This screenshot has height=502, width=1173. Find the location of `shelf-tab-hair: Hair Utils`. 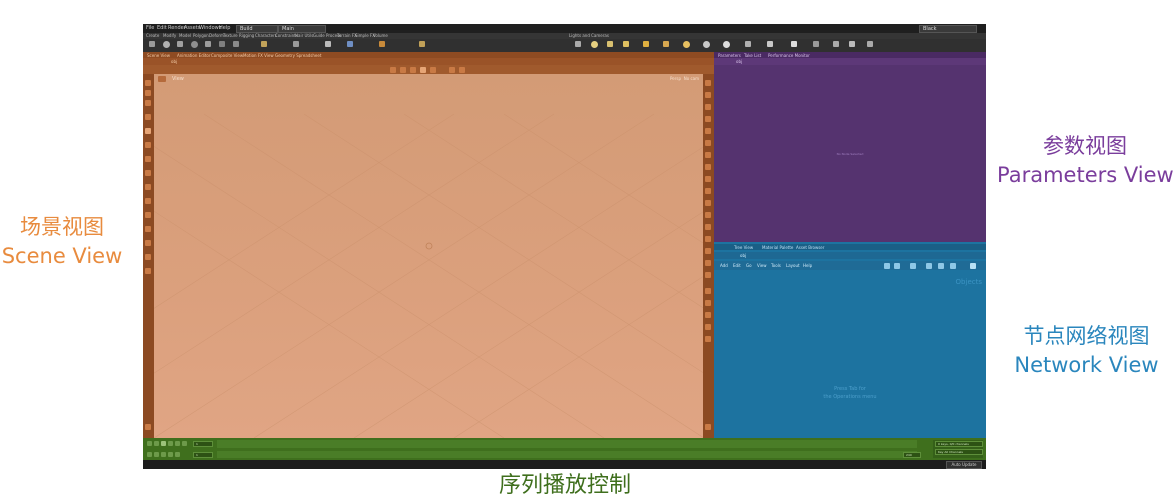

shelf-tab-hair: Hair Utils is located at coordinates (304, 35).